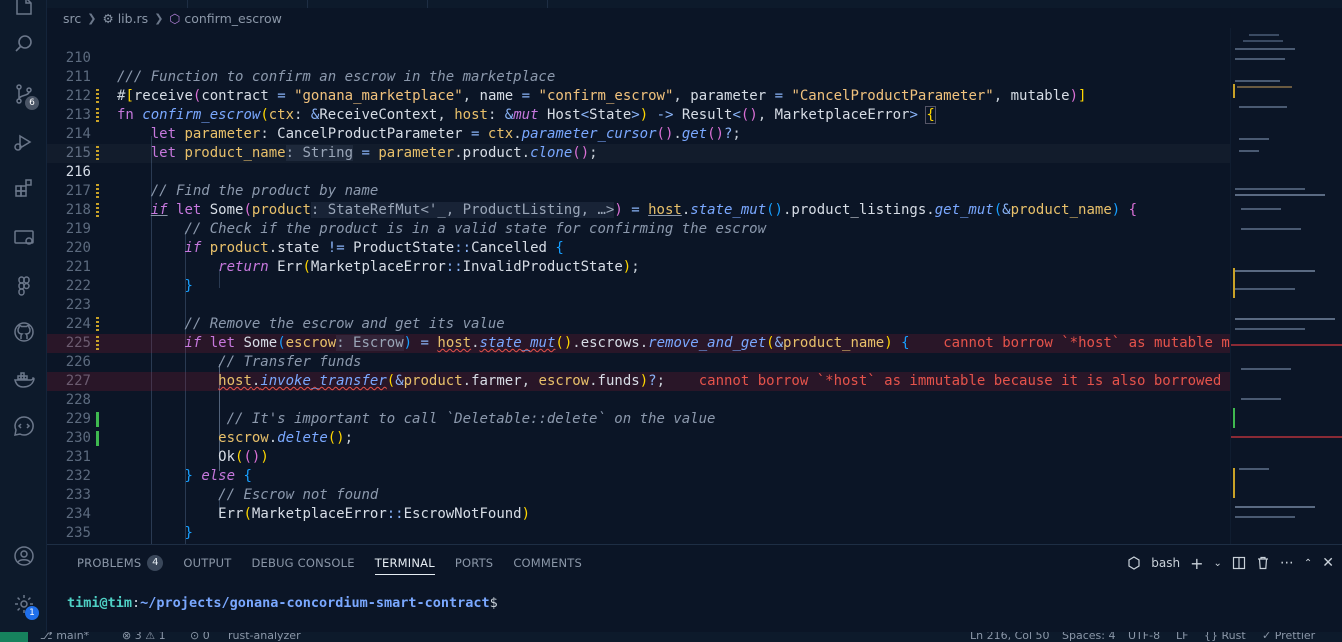  I want to click on tab-debug-console: DEBUG CONSOLE, so click(302, 563).